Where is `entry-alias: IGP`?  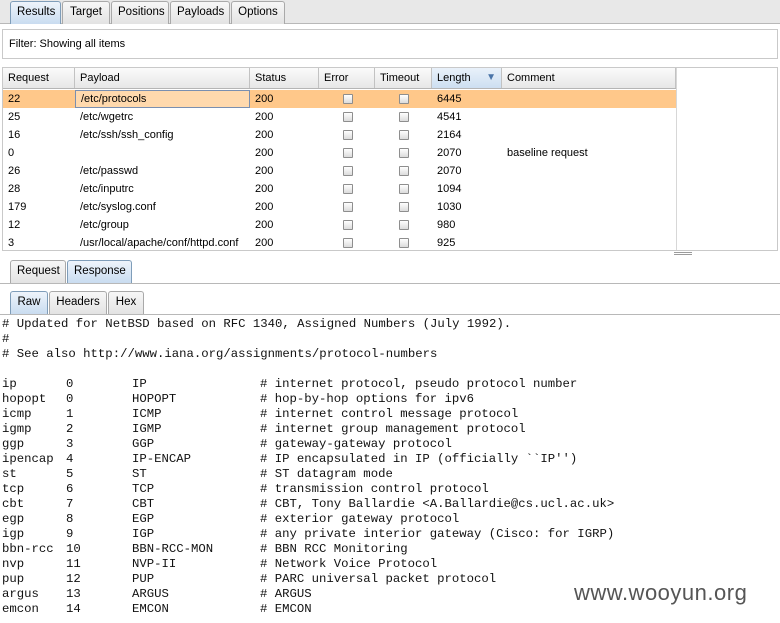 entry-alias: IGP is located at coordinates (143, 534).